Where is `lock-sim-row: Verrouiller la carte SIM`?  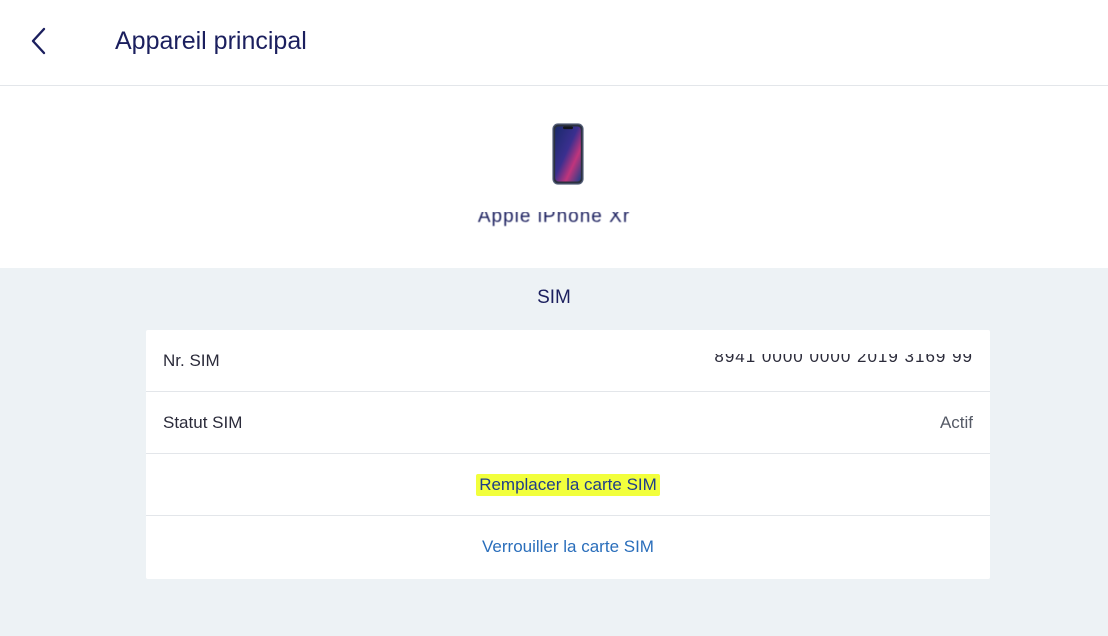 lock-sim-row: Verrouiller la carte SIM is located at coordinates (568, 547).